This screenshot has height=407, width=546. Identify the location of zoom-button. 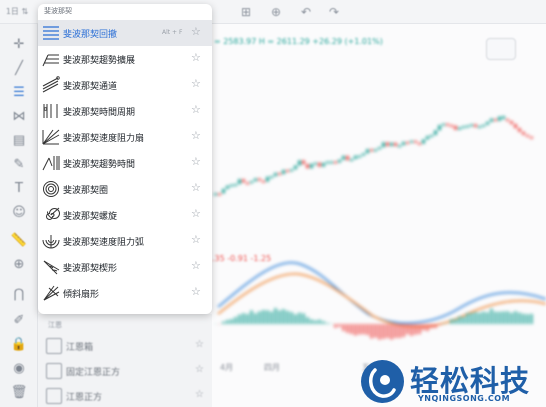
(501, 49).